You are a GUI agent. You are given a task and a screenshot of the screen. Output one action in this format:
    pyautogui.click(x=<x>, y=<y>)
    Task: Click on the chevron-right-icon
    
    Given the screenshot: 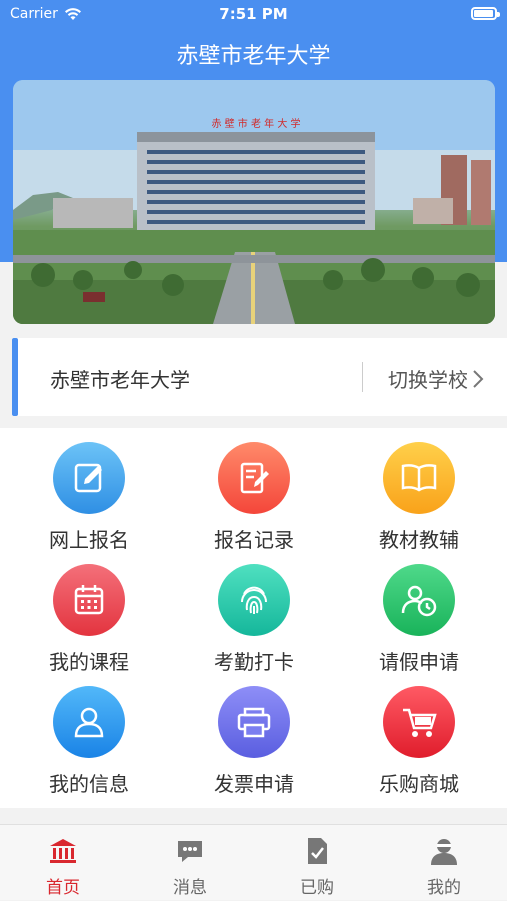 What is the action you would take?
    pyautogui.click(x=478, y=378)
    